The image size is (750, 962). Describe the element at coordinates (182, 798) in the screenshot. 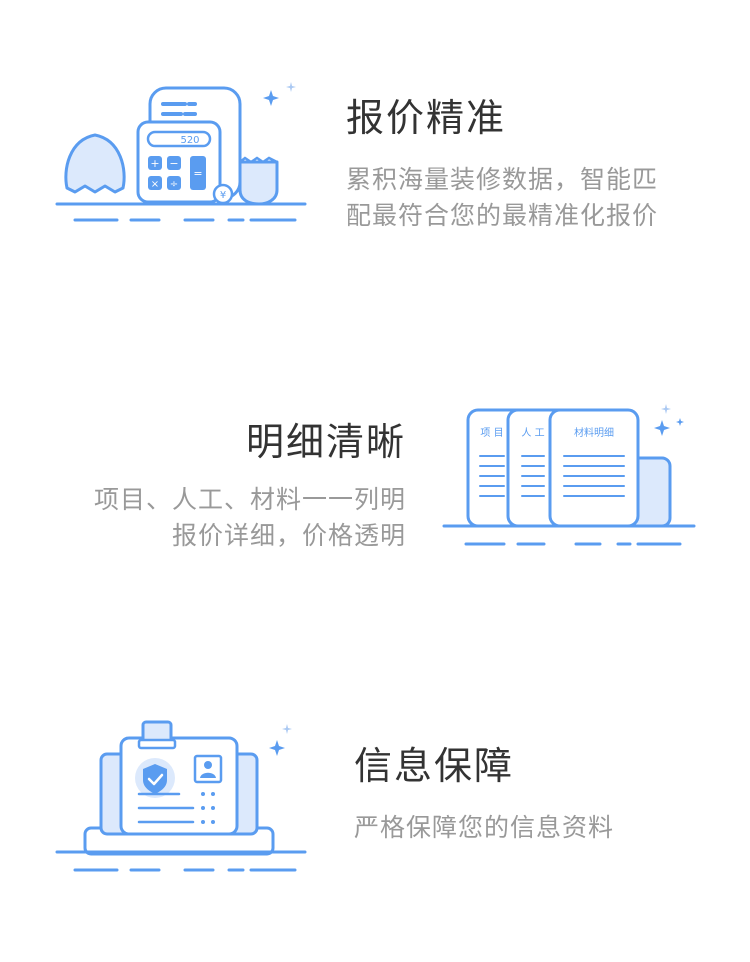

I see `id-card-shield-icon` at that location.